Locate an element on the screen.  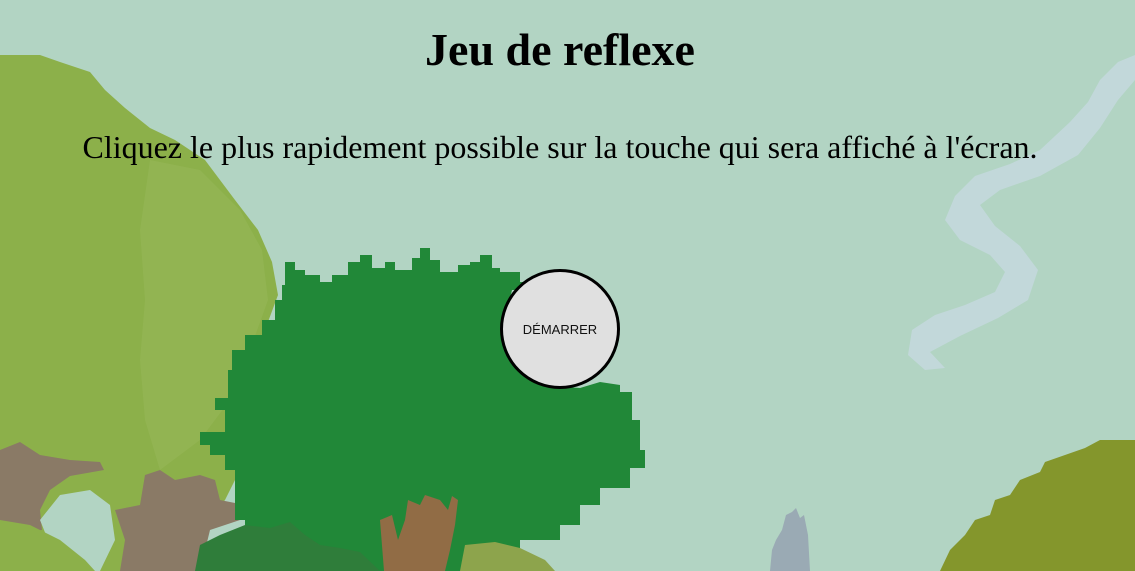
right-hill is located at coordinates (1037, 505).